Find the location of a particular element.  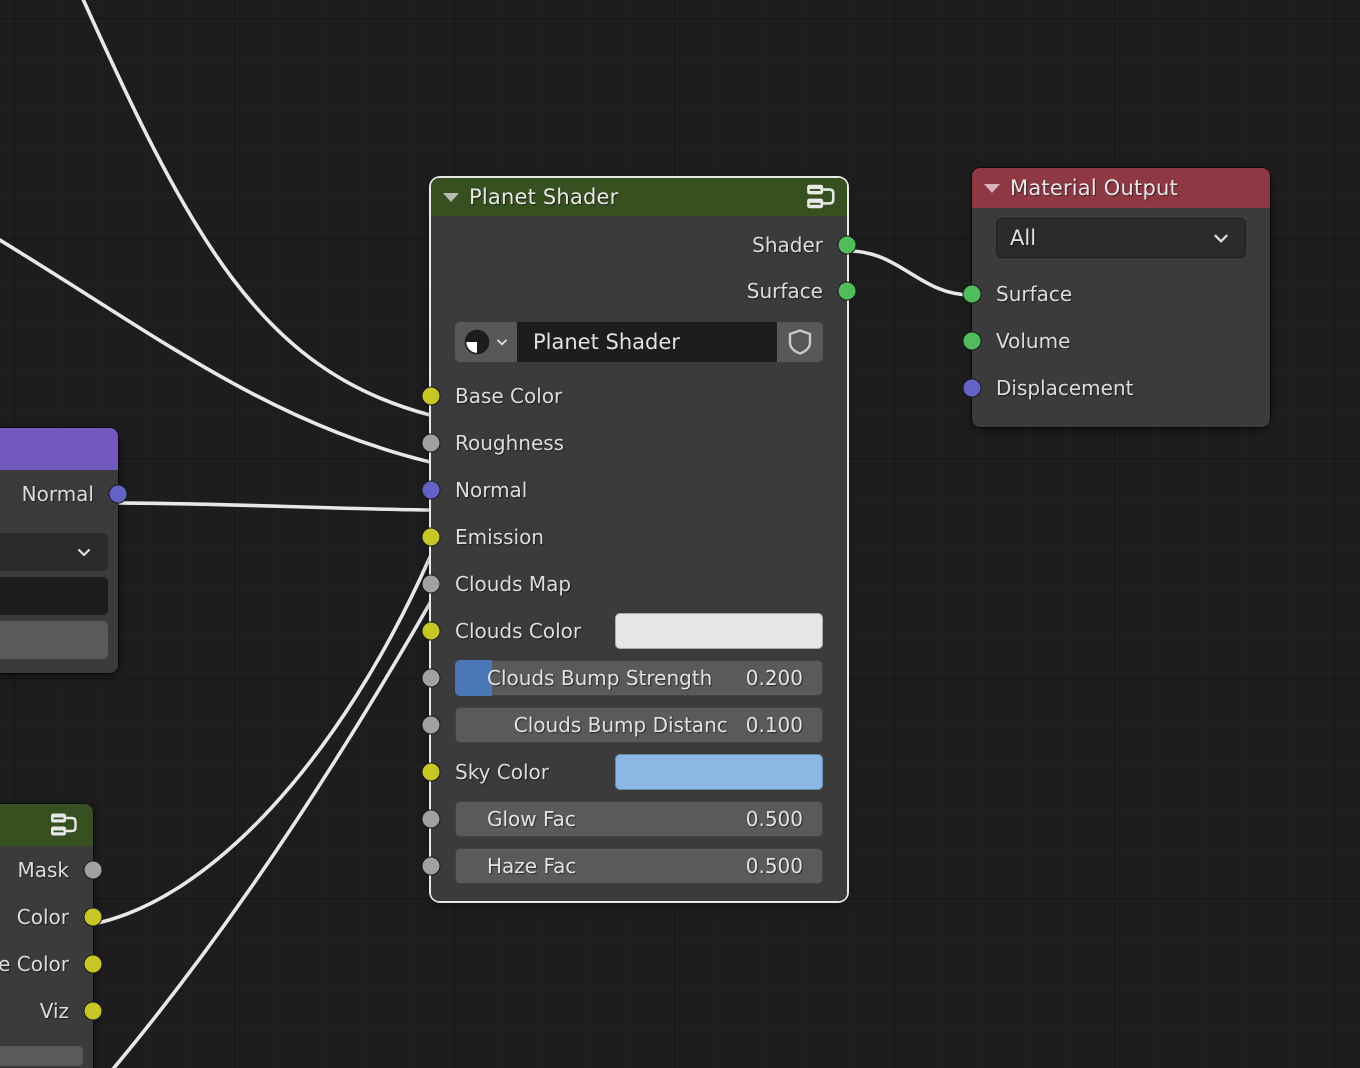

socket-e-color-out is located at coordinates (93, 963).